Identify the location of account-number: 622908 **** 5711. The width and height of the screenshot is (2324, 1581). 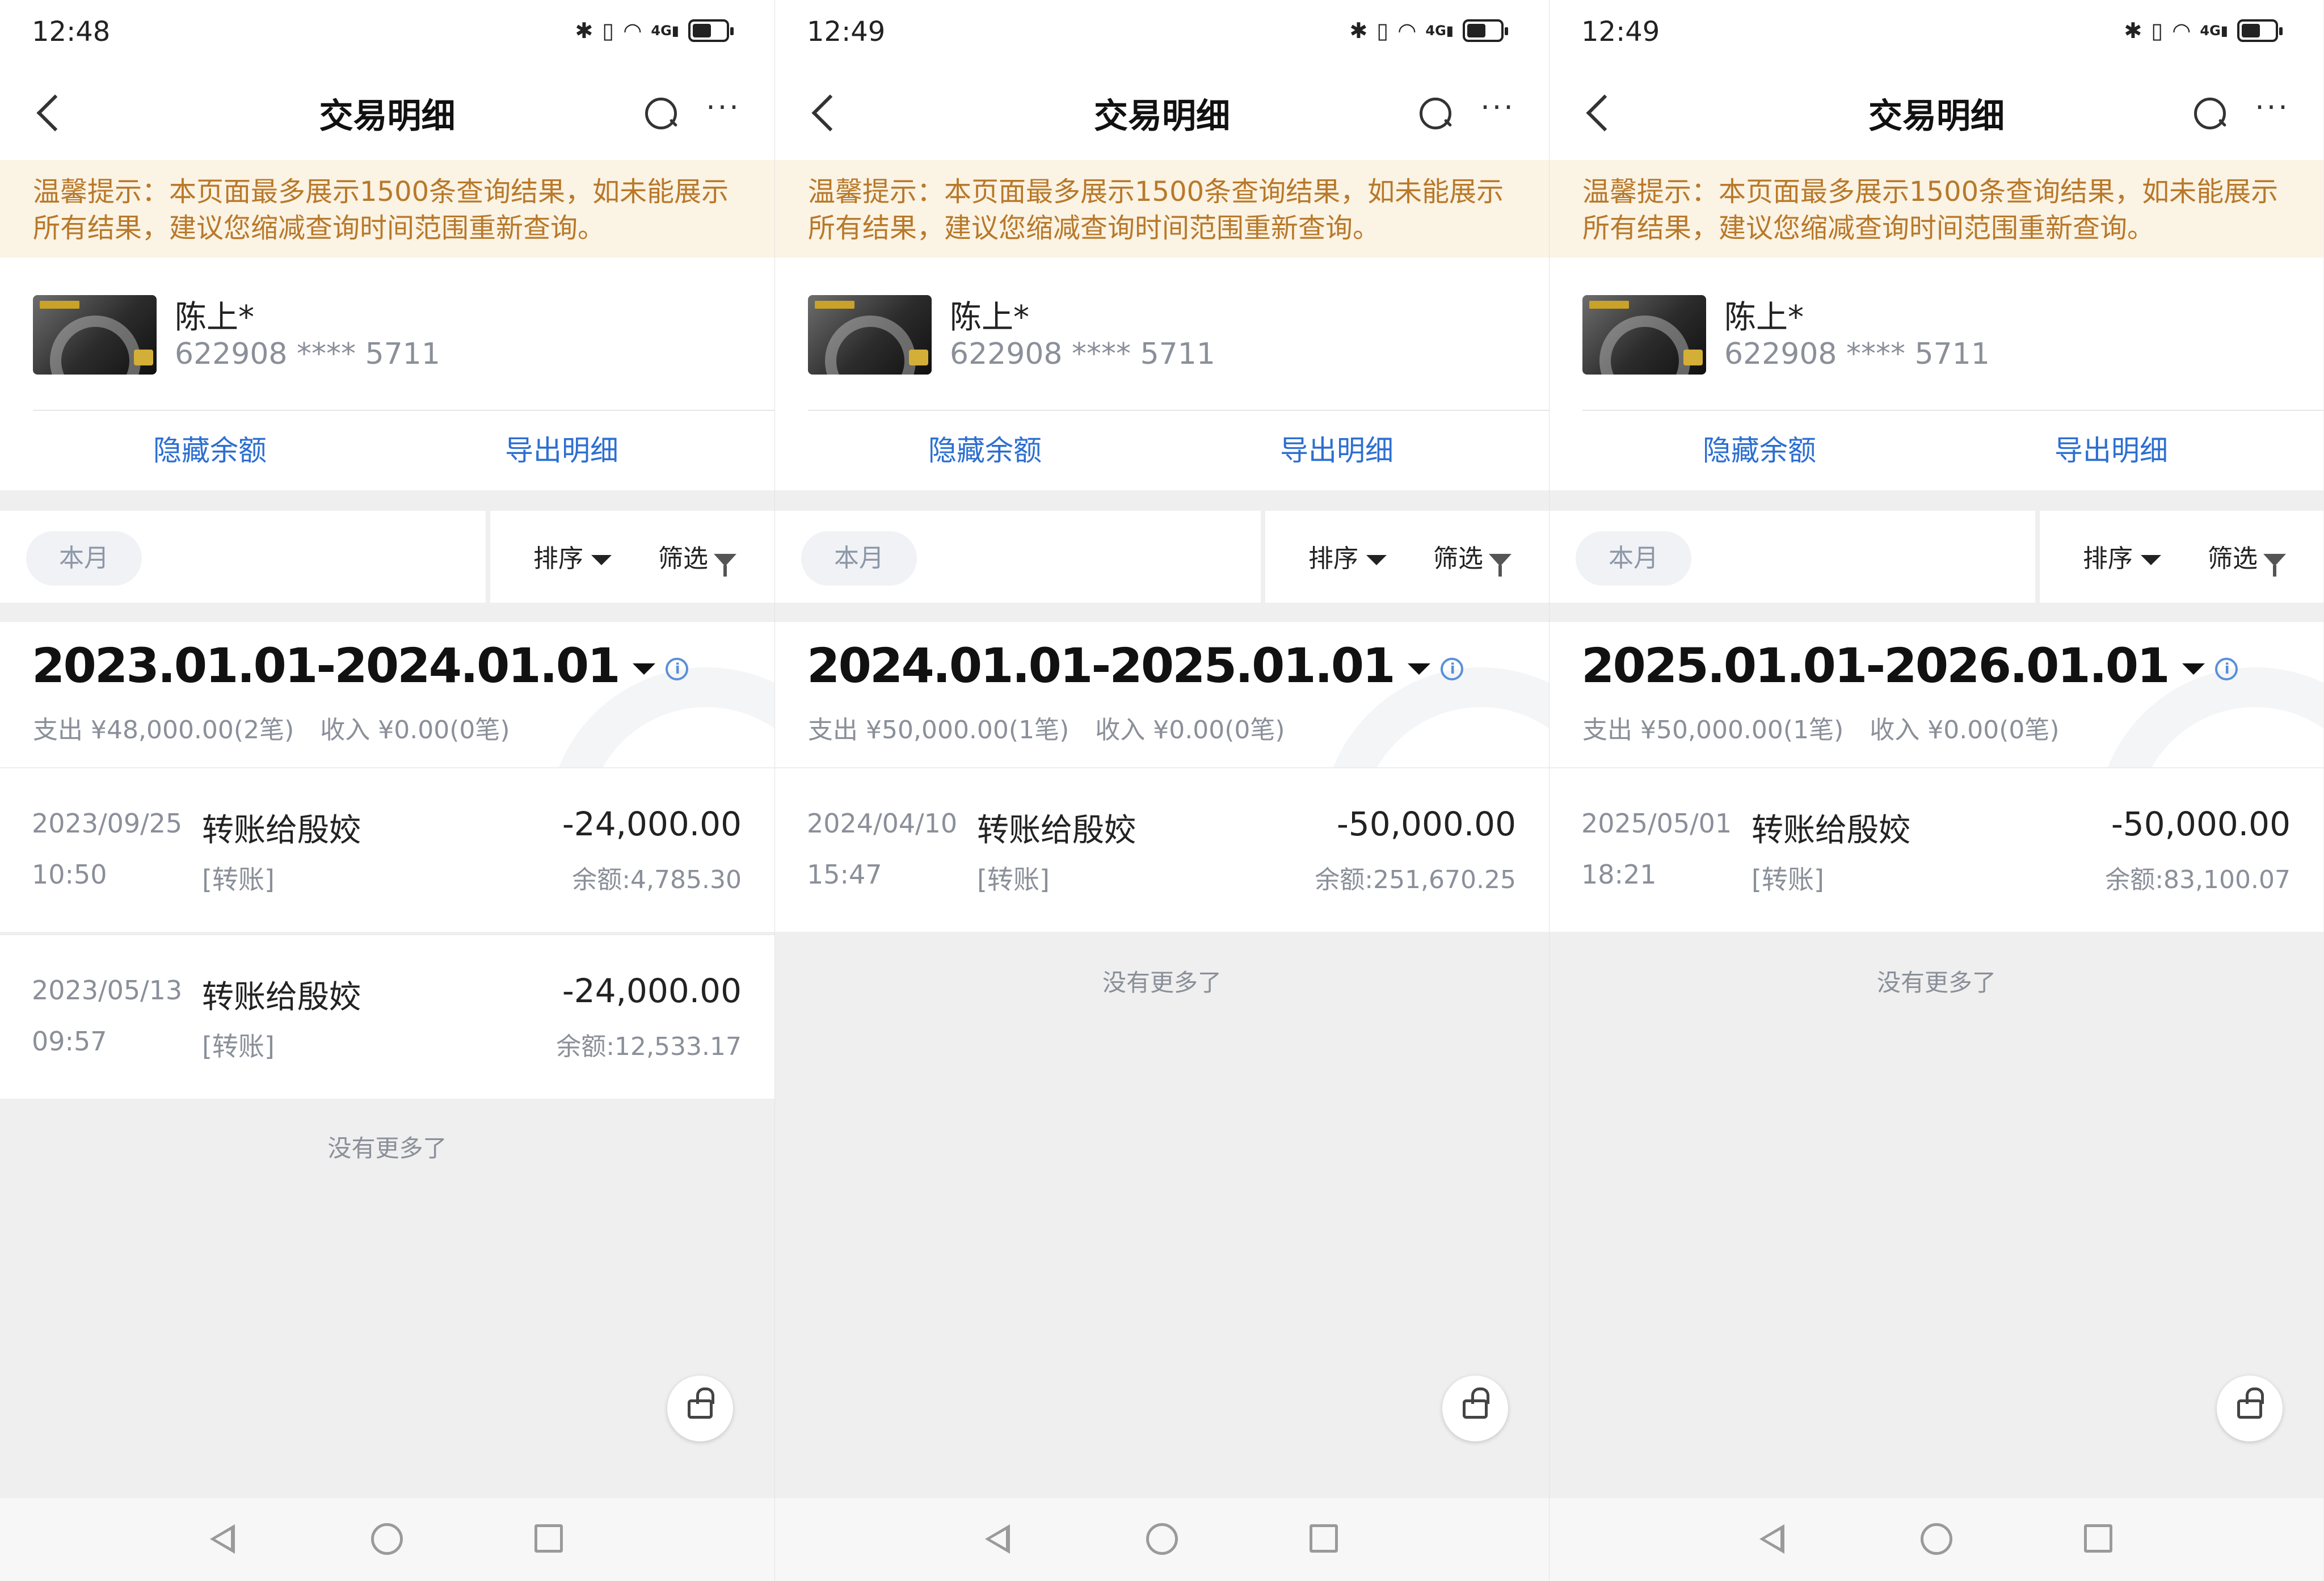
(1857, 354).